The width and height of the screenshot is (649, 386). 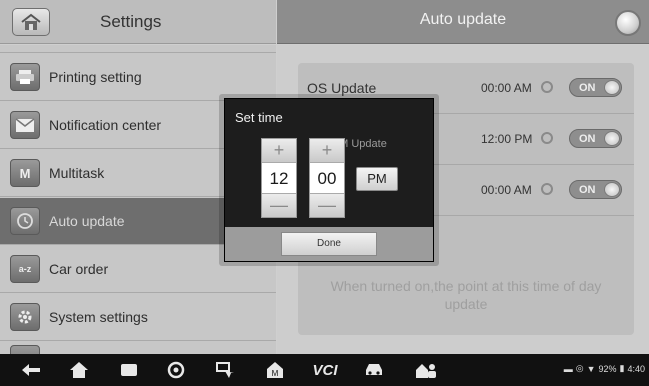 I want to click on vci-icon: VCI, so click(x=325, y=370).